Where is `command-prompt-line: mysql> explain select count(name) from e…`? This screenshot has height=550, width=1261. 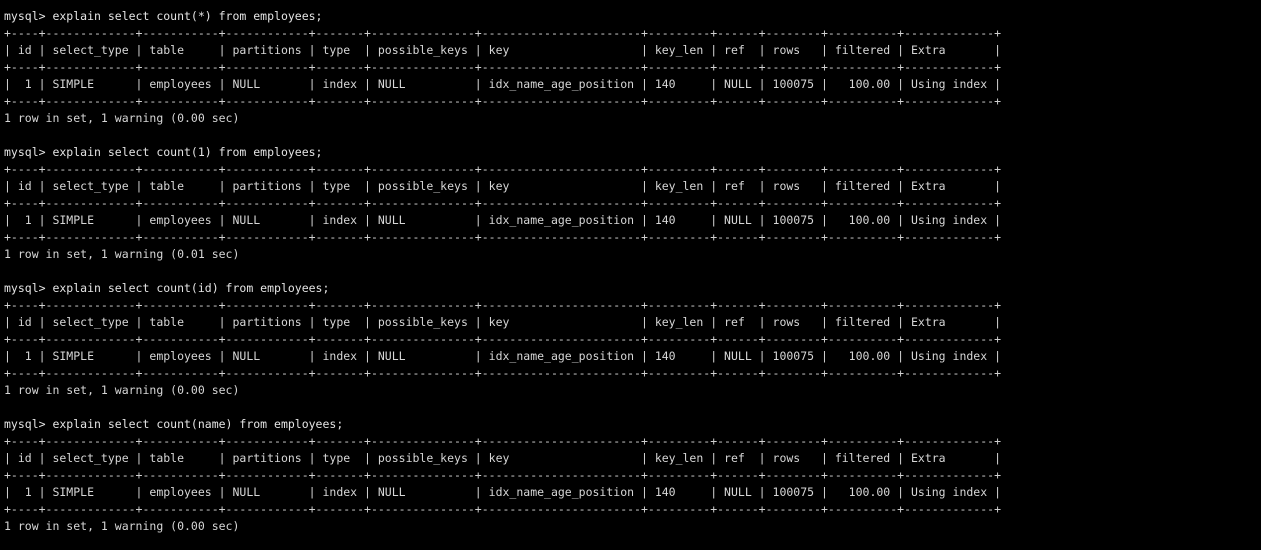 command-prompt-line: mysql> explain select count(name) from e… is located at coordinates (632, 424).